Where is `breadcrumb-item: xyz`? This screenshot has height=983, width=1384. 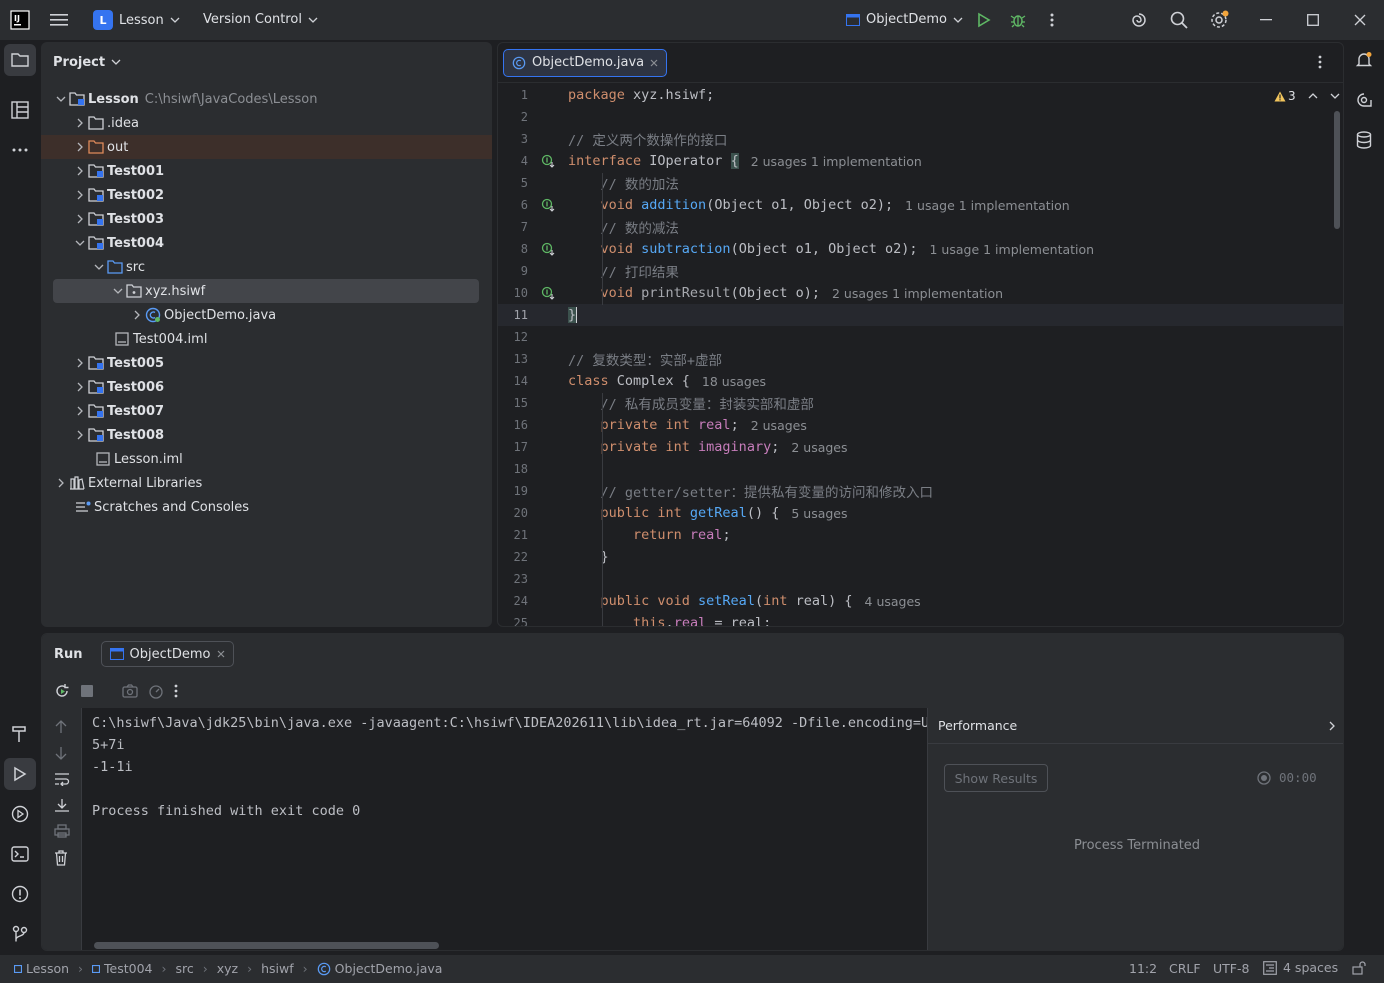 breadcrumb-item: xyz is located at coordinates (227, 968).